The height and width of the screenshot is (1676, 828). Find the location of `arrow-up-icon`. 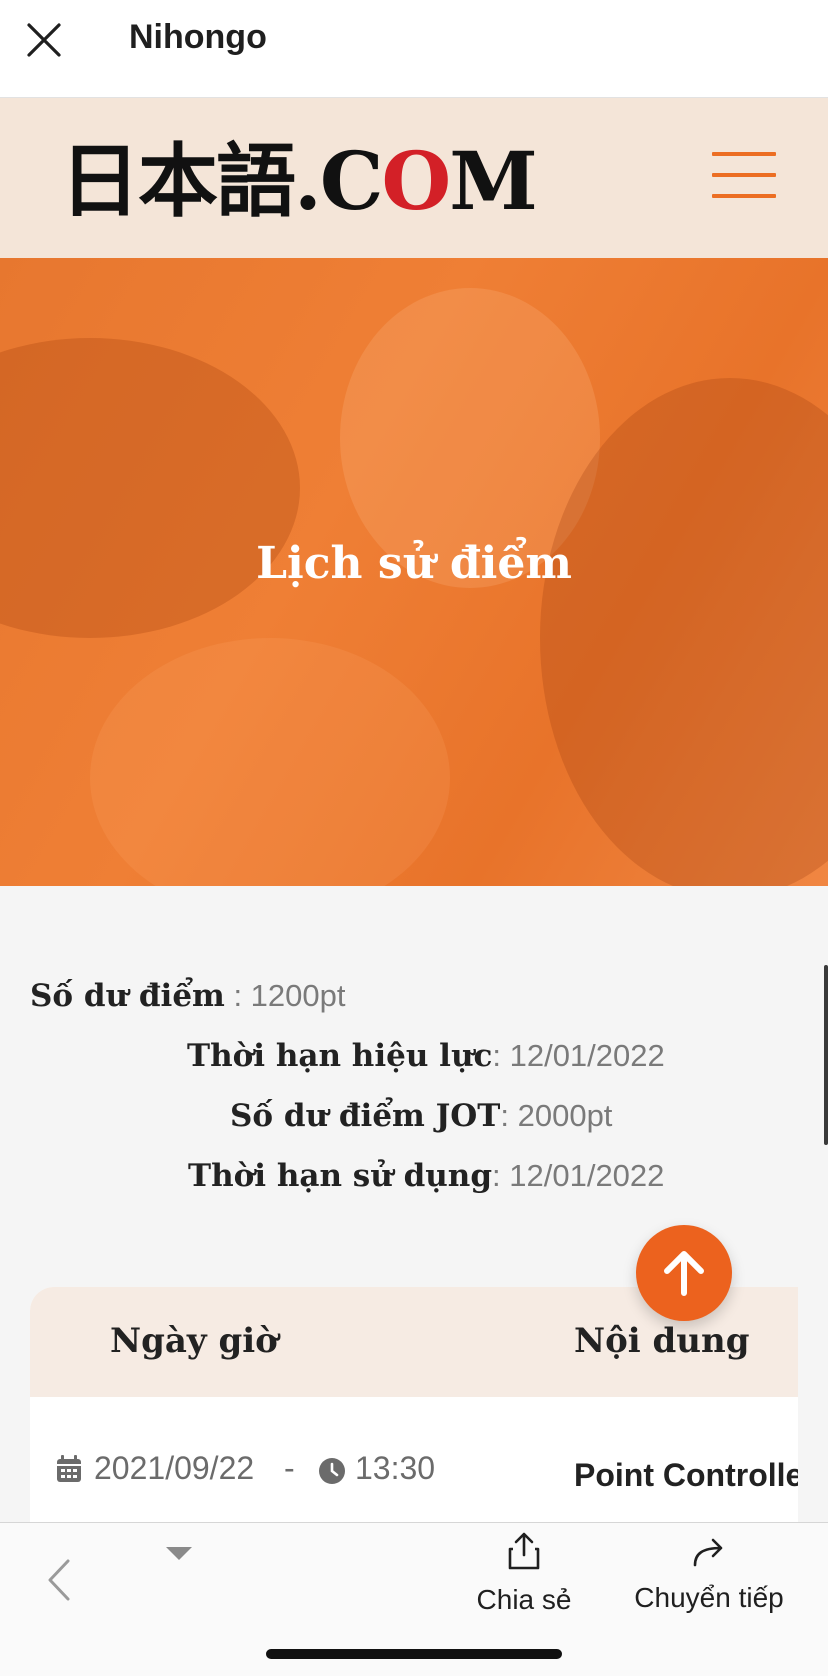

arrow-up-icon is located at coordinates (684, 1273).